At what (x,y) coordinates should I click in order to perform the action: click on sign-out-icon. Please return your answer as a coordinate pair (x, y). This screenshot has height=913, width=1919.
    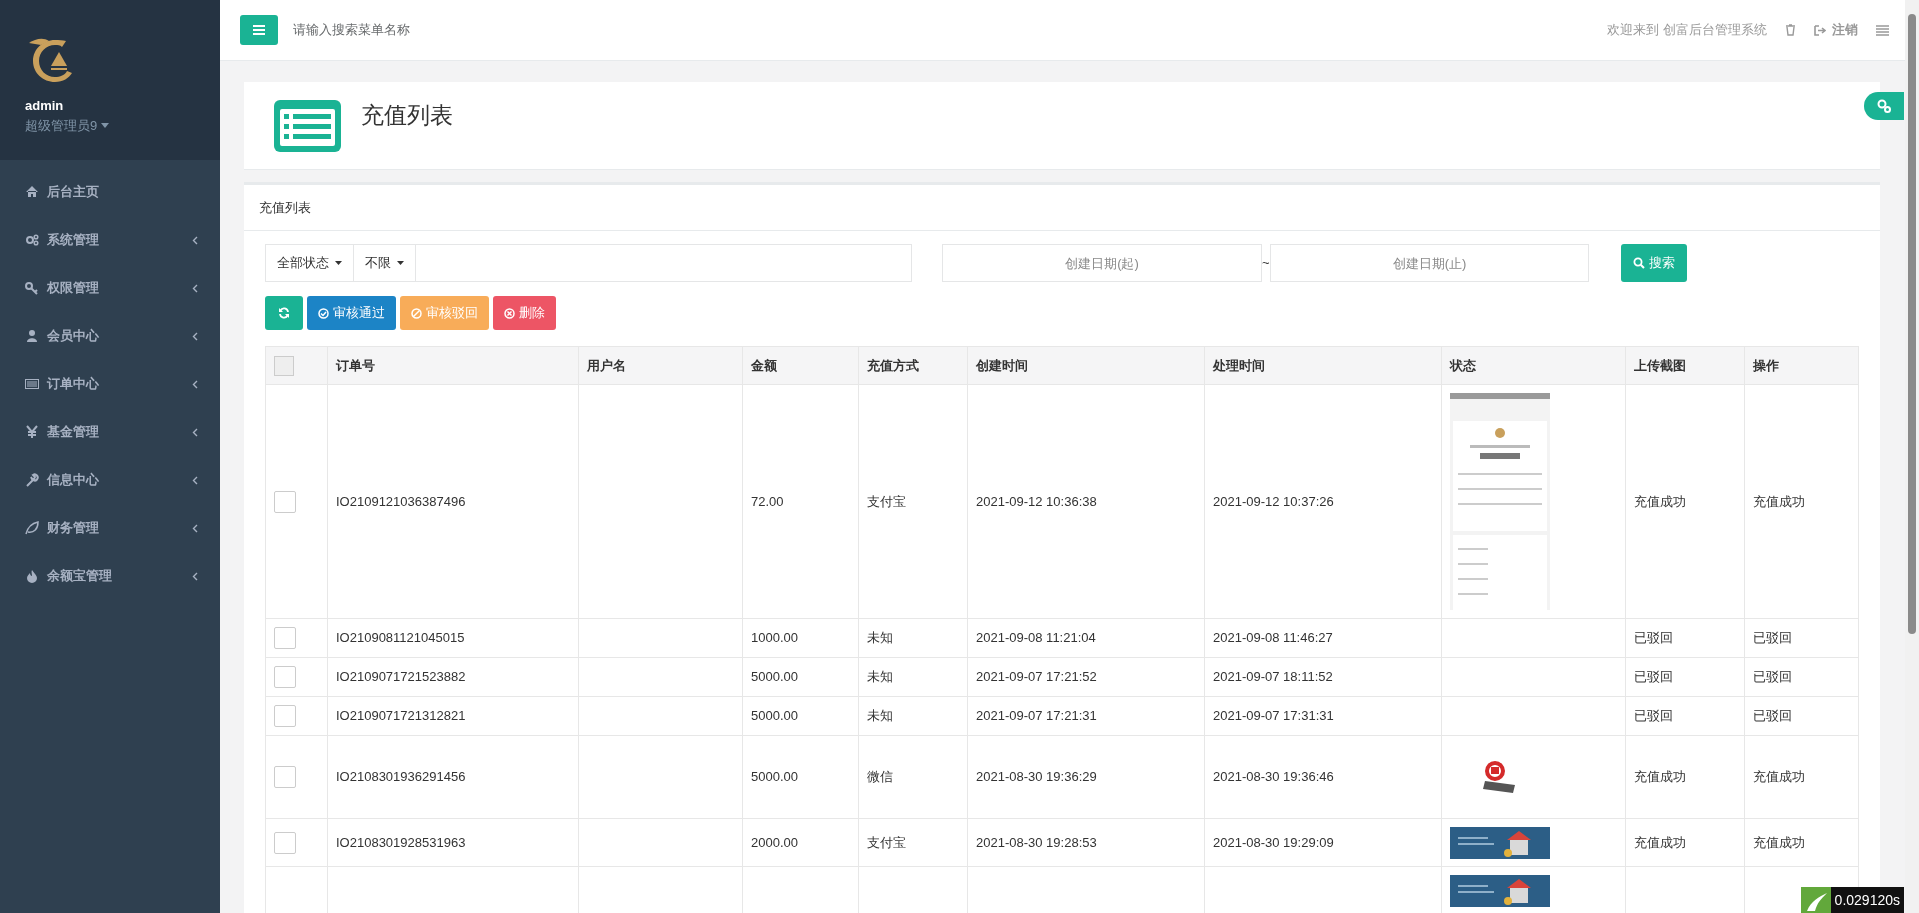
    Looking at the image, I should click on (1820, 30).